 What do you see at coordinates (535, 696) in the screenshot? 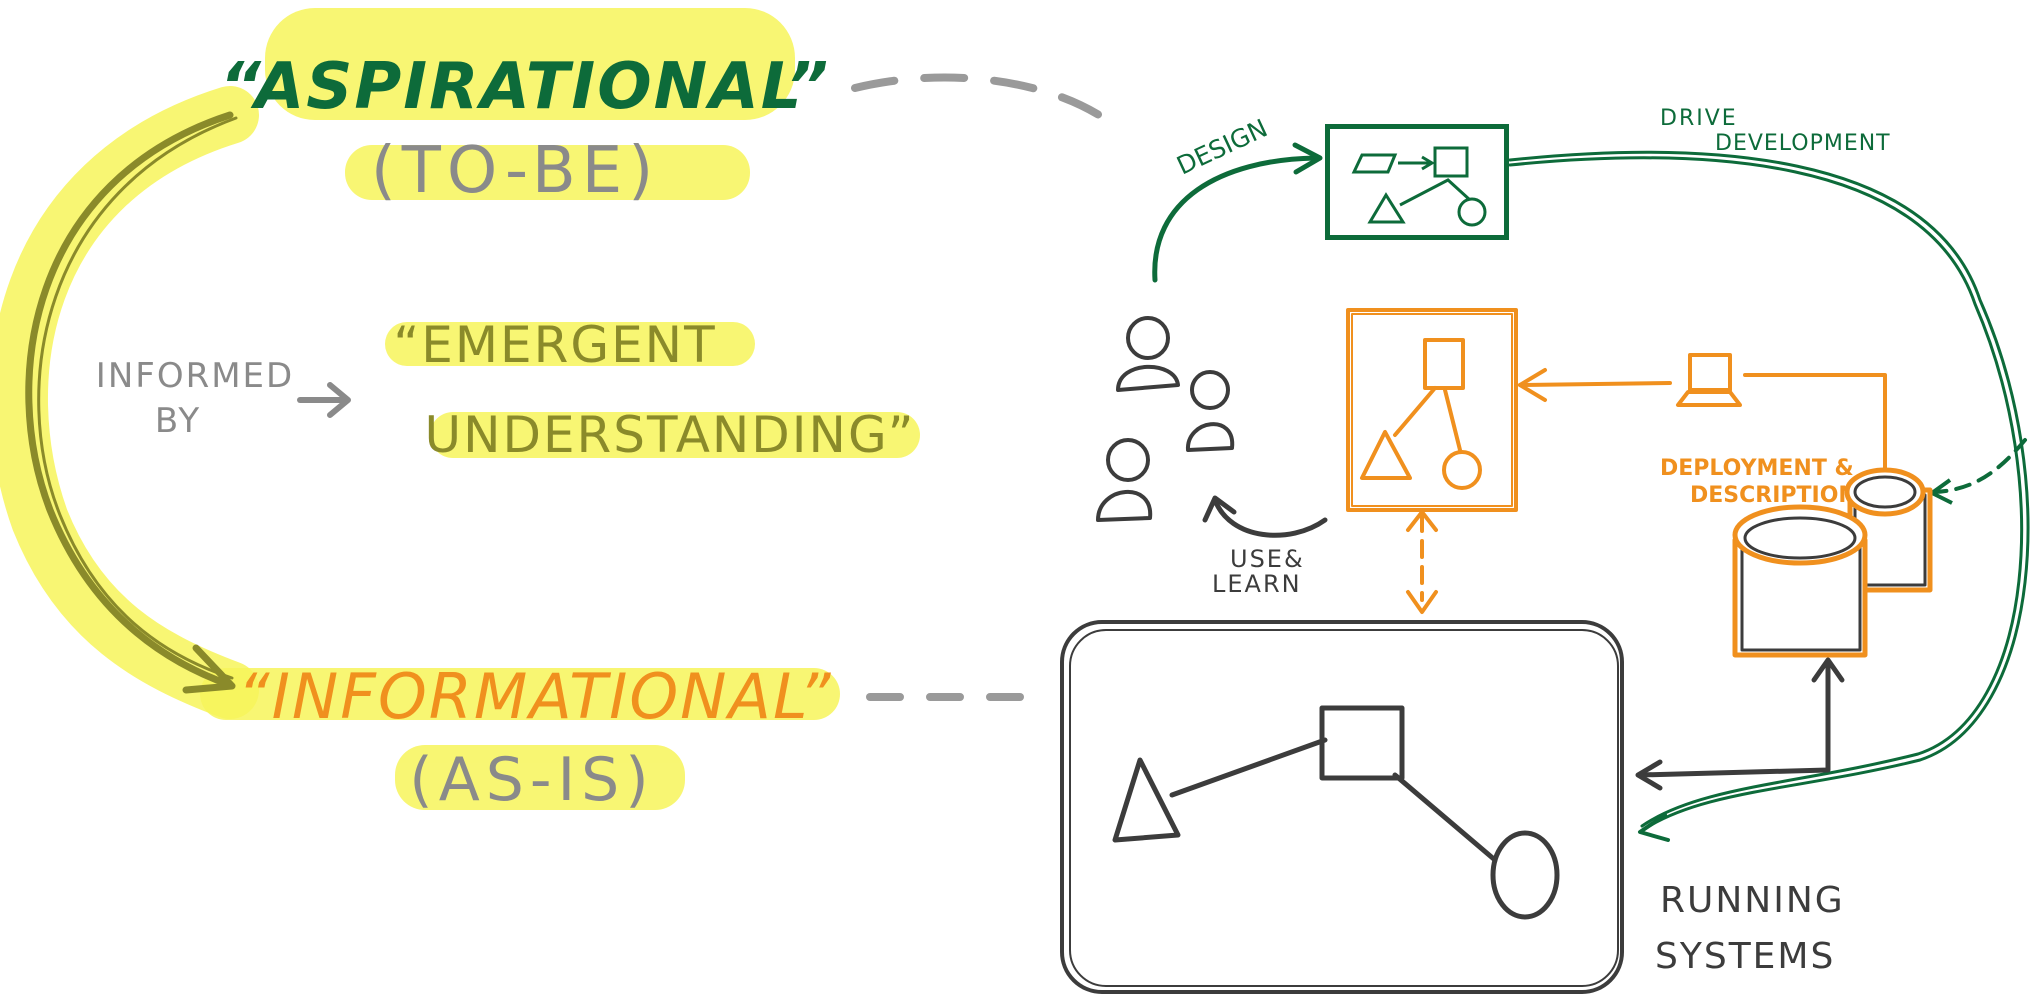
I see `informational-label: “INFORMATIONAL”` at bounding box center [535, 696].